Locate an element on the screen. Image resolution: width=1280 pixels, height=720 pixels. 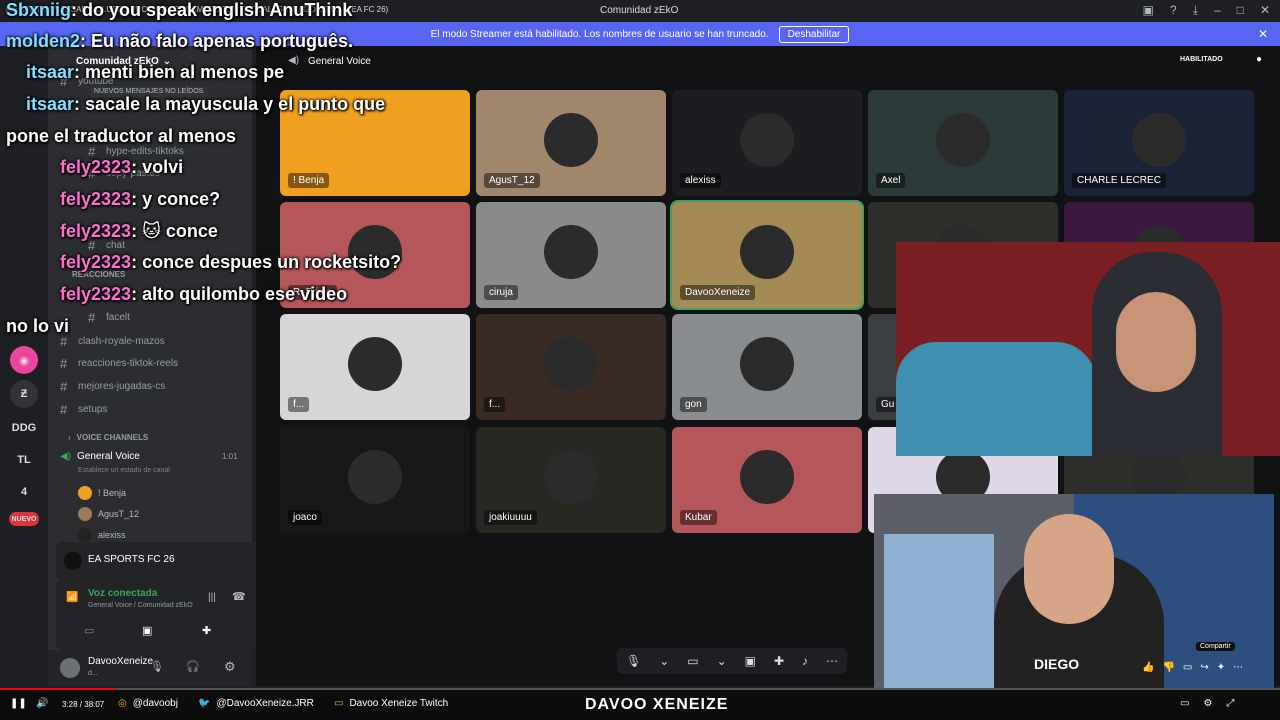
participant-name: CHARLE LECREC is located at coordinates (1119, 180).